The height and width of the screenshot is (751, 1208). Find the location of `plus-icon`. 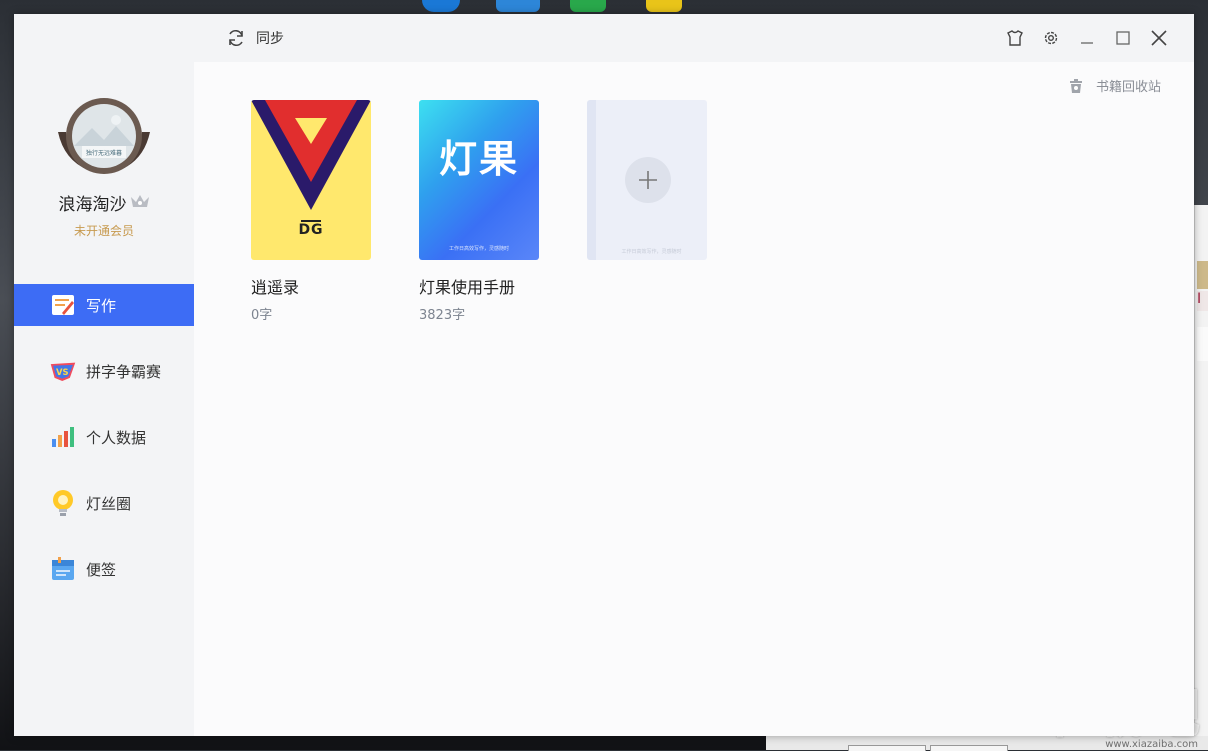

plus-icon is located at coordinates (648, 180).